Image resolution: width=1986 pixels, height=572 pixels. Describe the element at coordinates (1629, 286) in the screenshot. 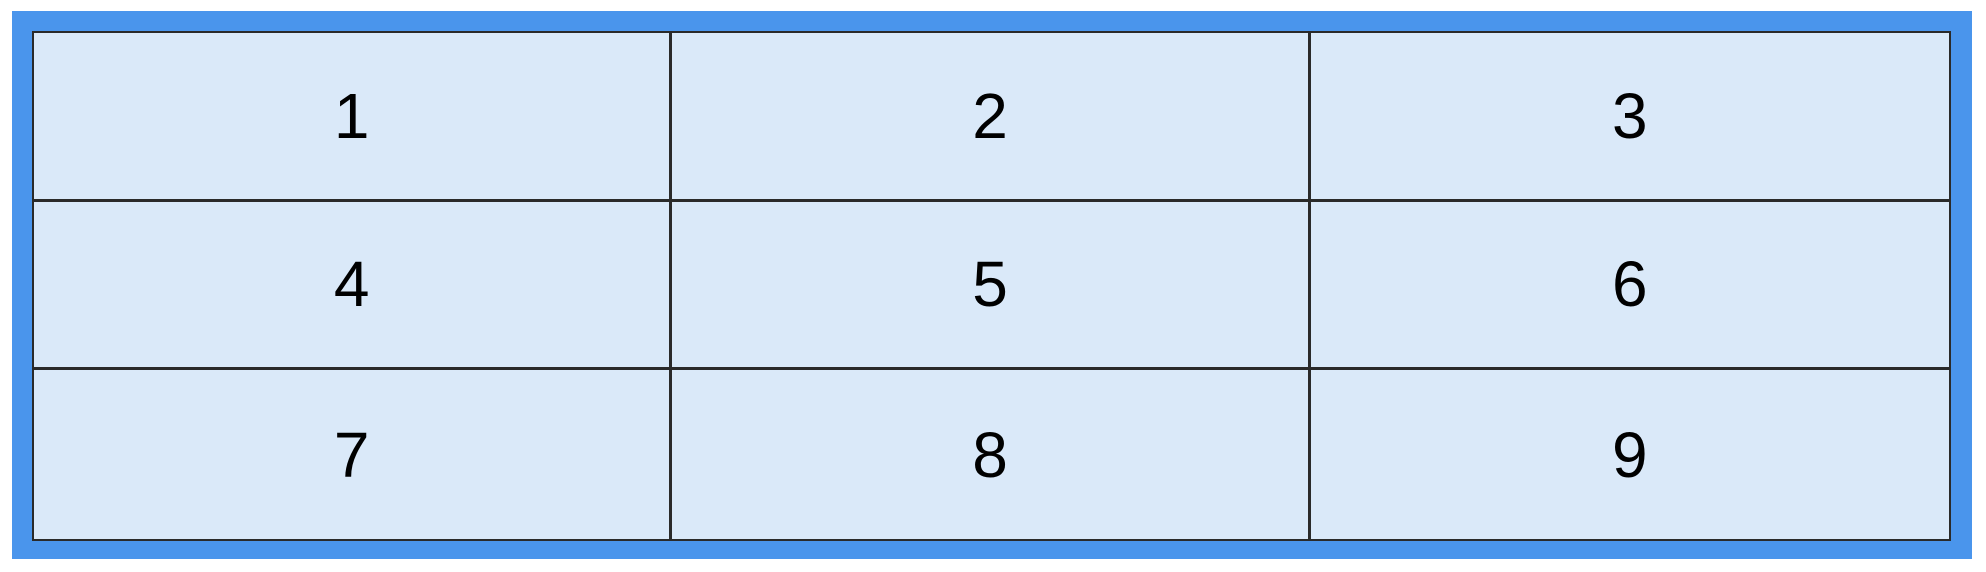

I see `grid-cell-6: 6` at that location.